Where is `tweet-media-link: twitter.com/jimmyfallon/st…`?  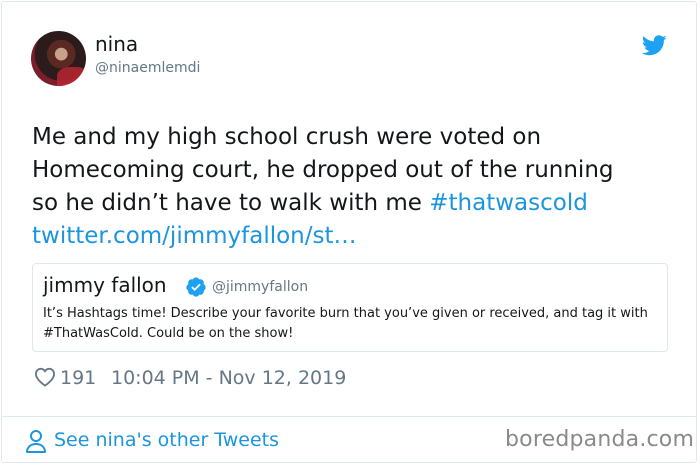 tweet-media-link: twitter.com/jimmyfallon/st… is located at coordinates (194, 236).